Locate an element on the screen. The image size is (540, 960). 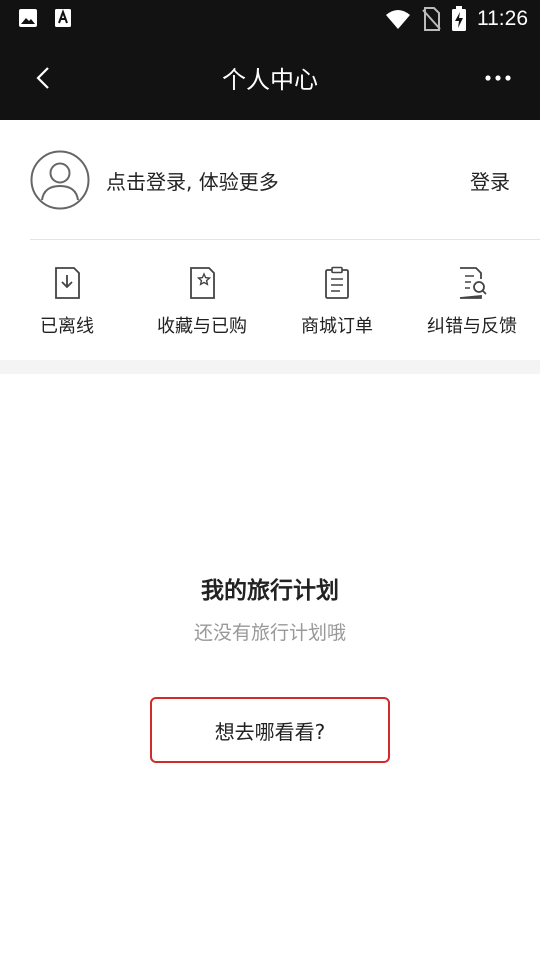
more-icon is located at coordinates (498, 78).